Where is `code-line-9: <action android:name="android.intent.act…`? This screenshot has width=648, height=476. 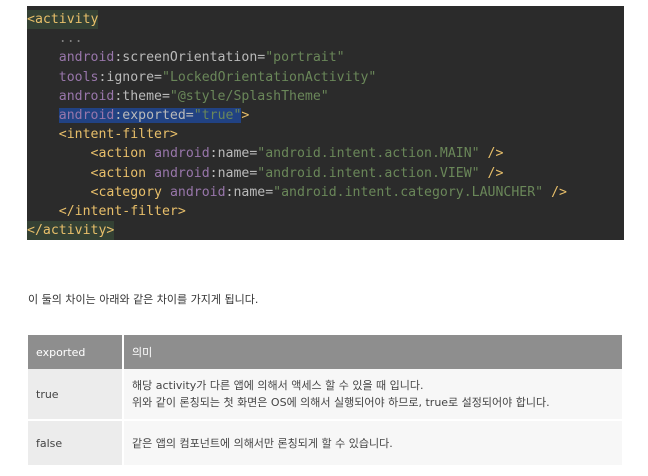
code-line-9: <action android:name="android.intent.act… is located at coordinates (297, 173).